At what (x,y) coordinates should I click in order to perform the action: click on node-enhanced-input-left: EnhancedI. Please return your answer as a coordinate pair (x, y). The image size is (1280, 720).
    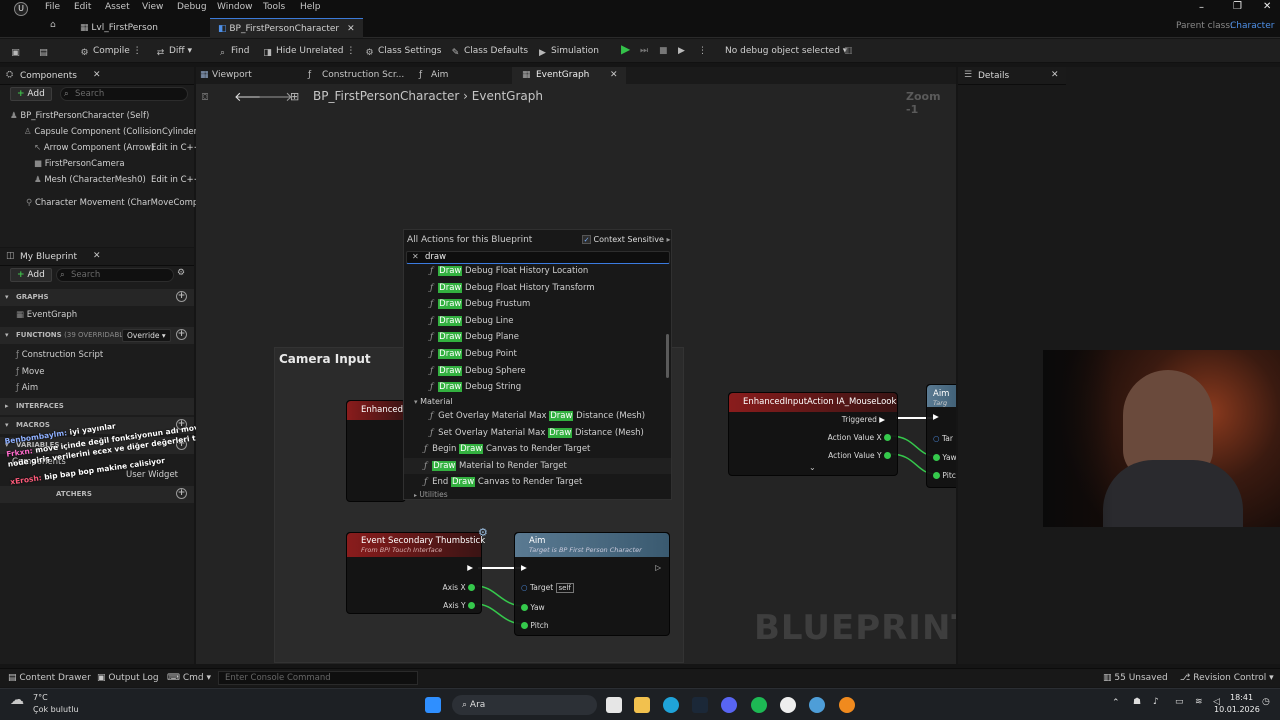
    Looking at the image, I should click on (376, 451).